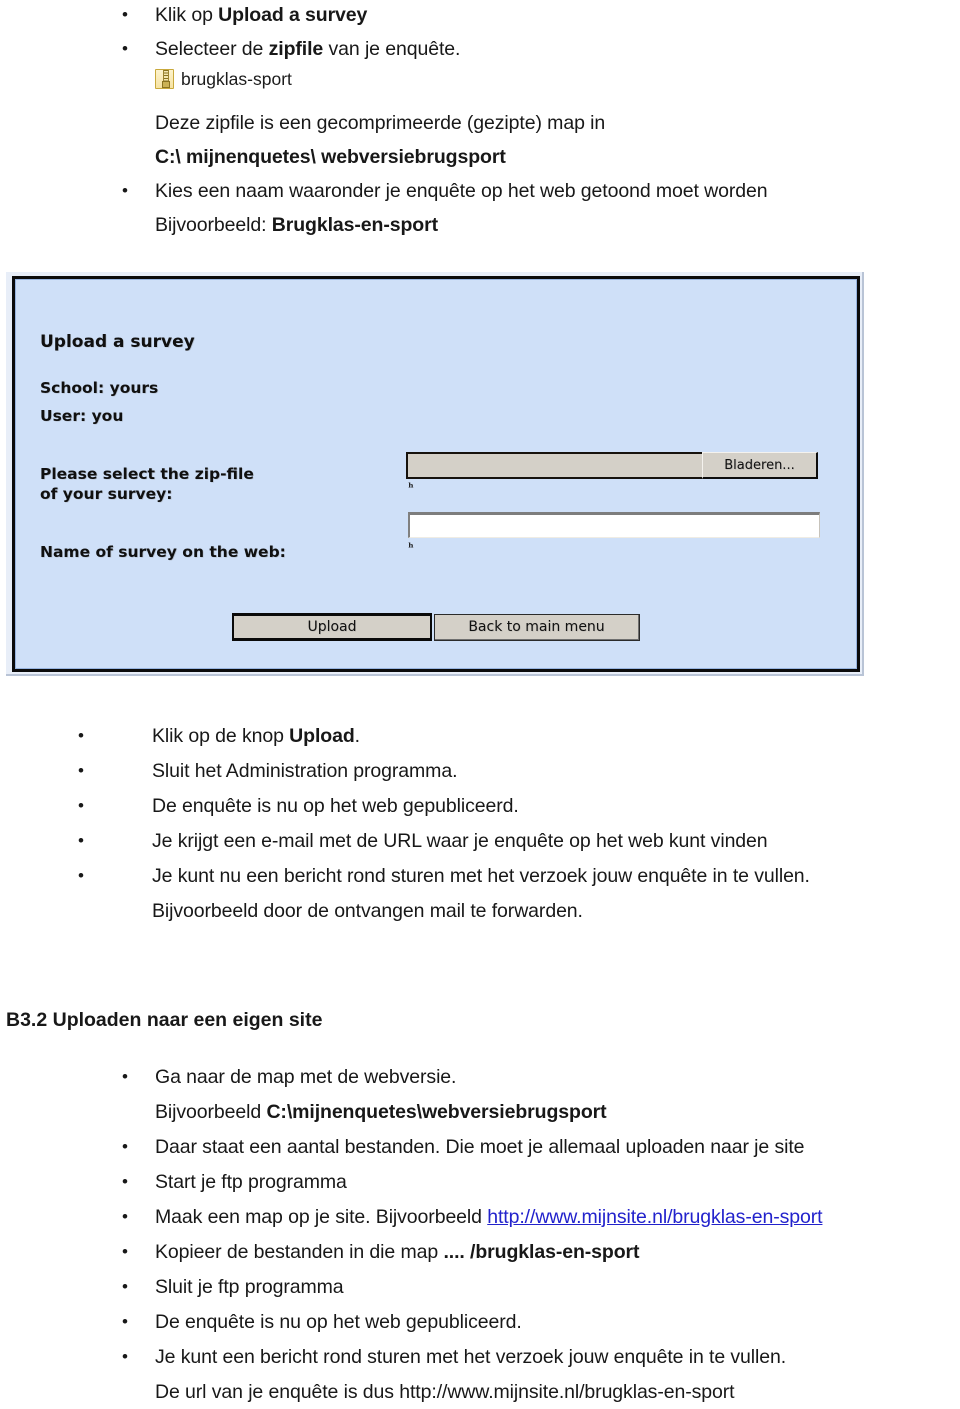  I want to click on zipfile-name: brugklas-sport, so click(236, 79).